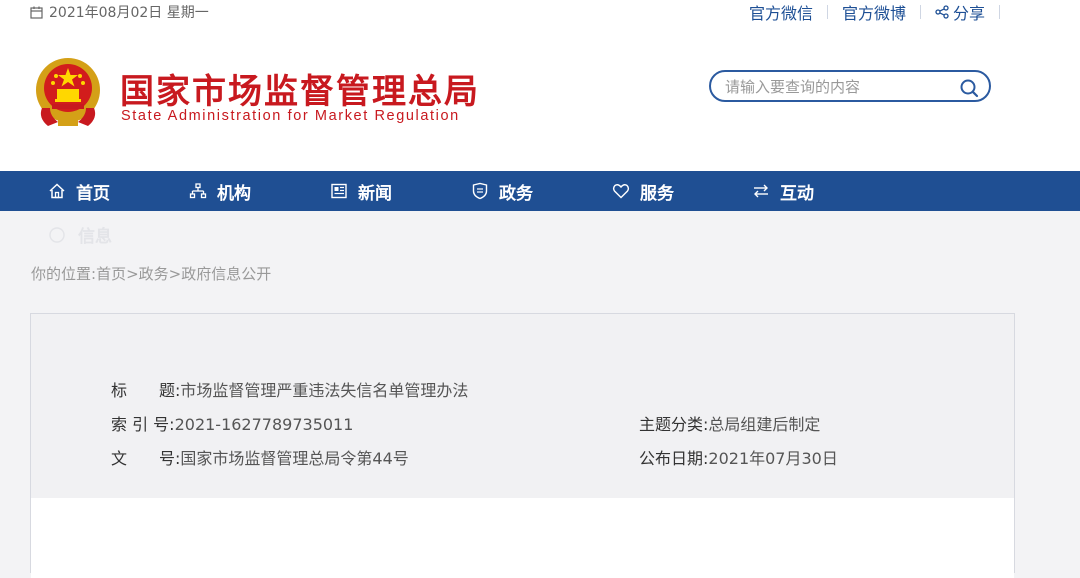 This screenshot has width=1080, height=578. Describe the element at coordinates (375, 193) in the screenshot. I see `nav-label: 新闻` at that location.